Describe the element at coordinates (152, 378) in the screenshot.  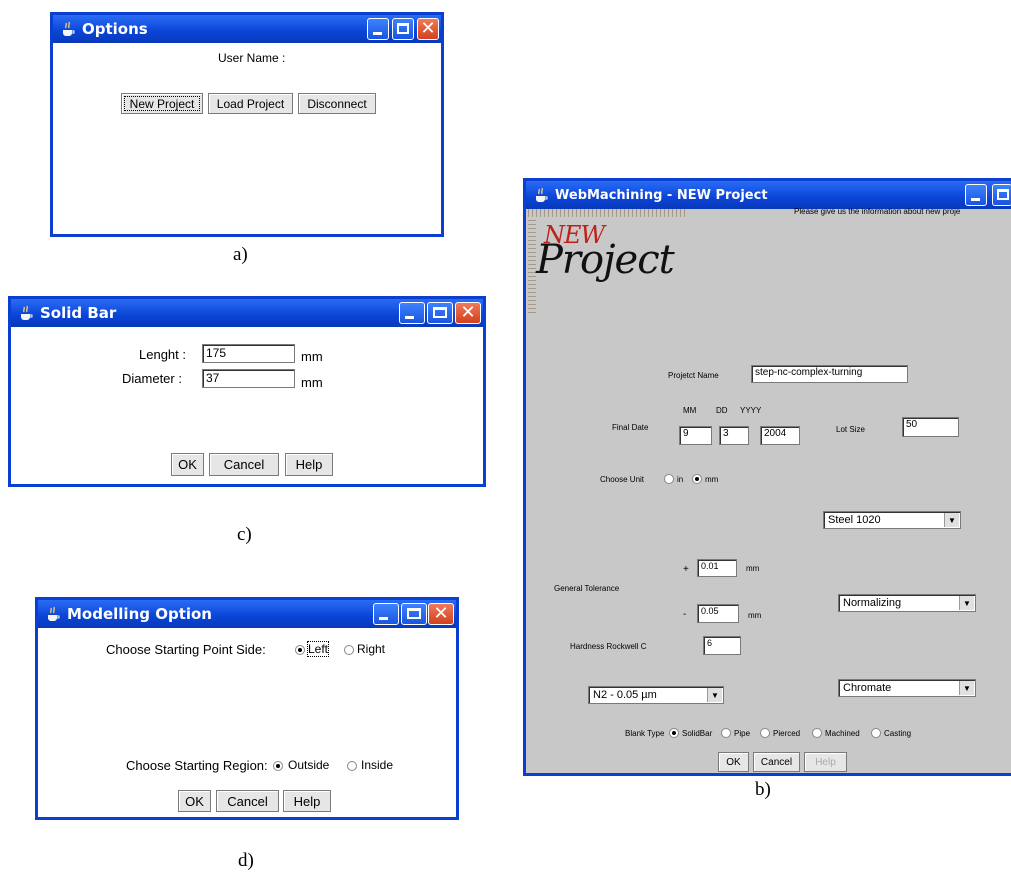
I see `diameter-label: Diameter :` at that location.